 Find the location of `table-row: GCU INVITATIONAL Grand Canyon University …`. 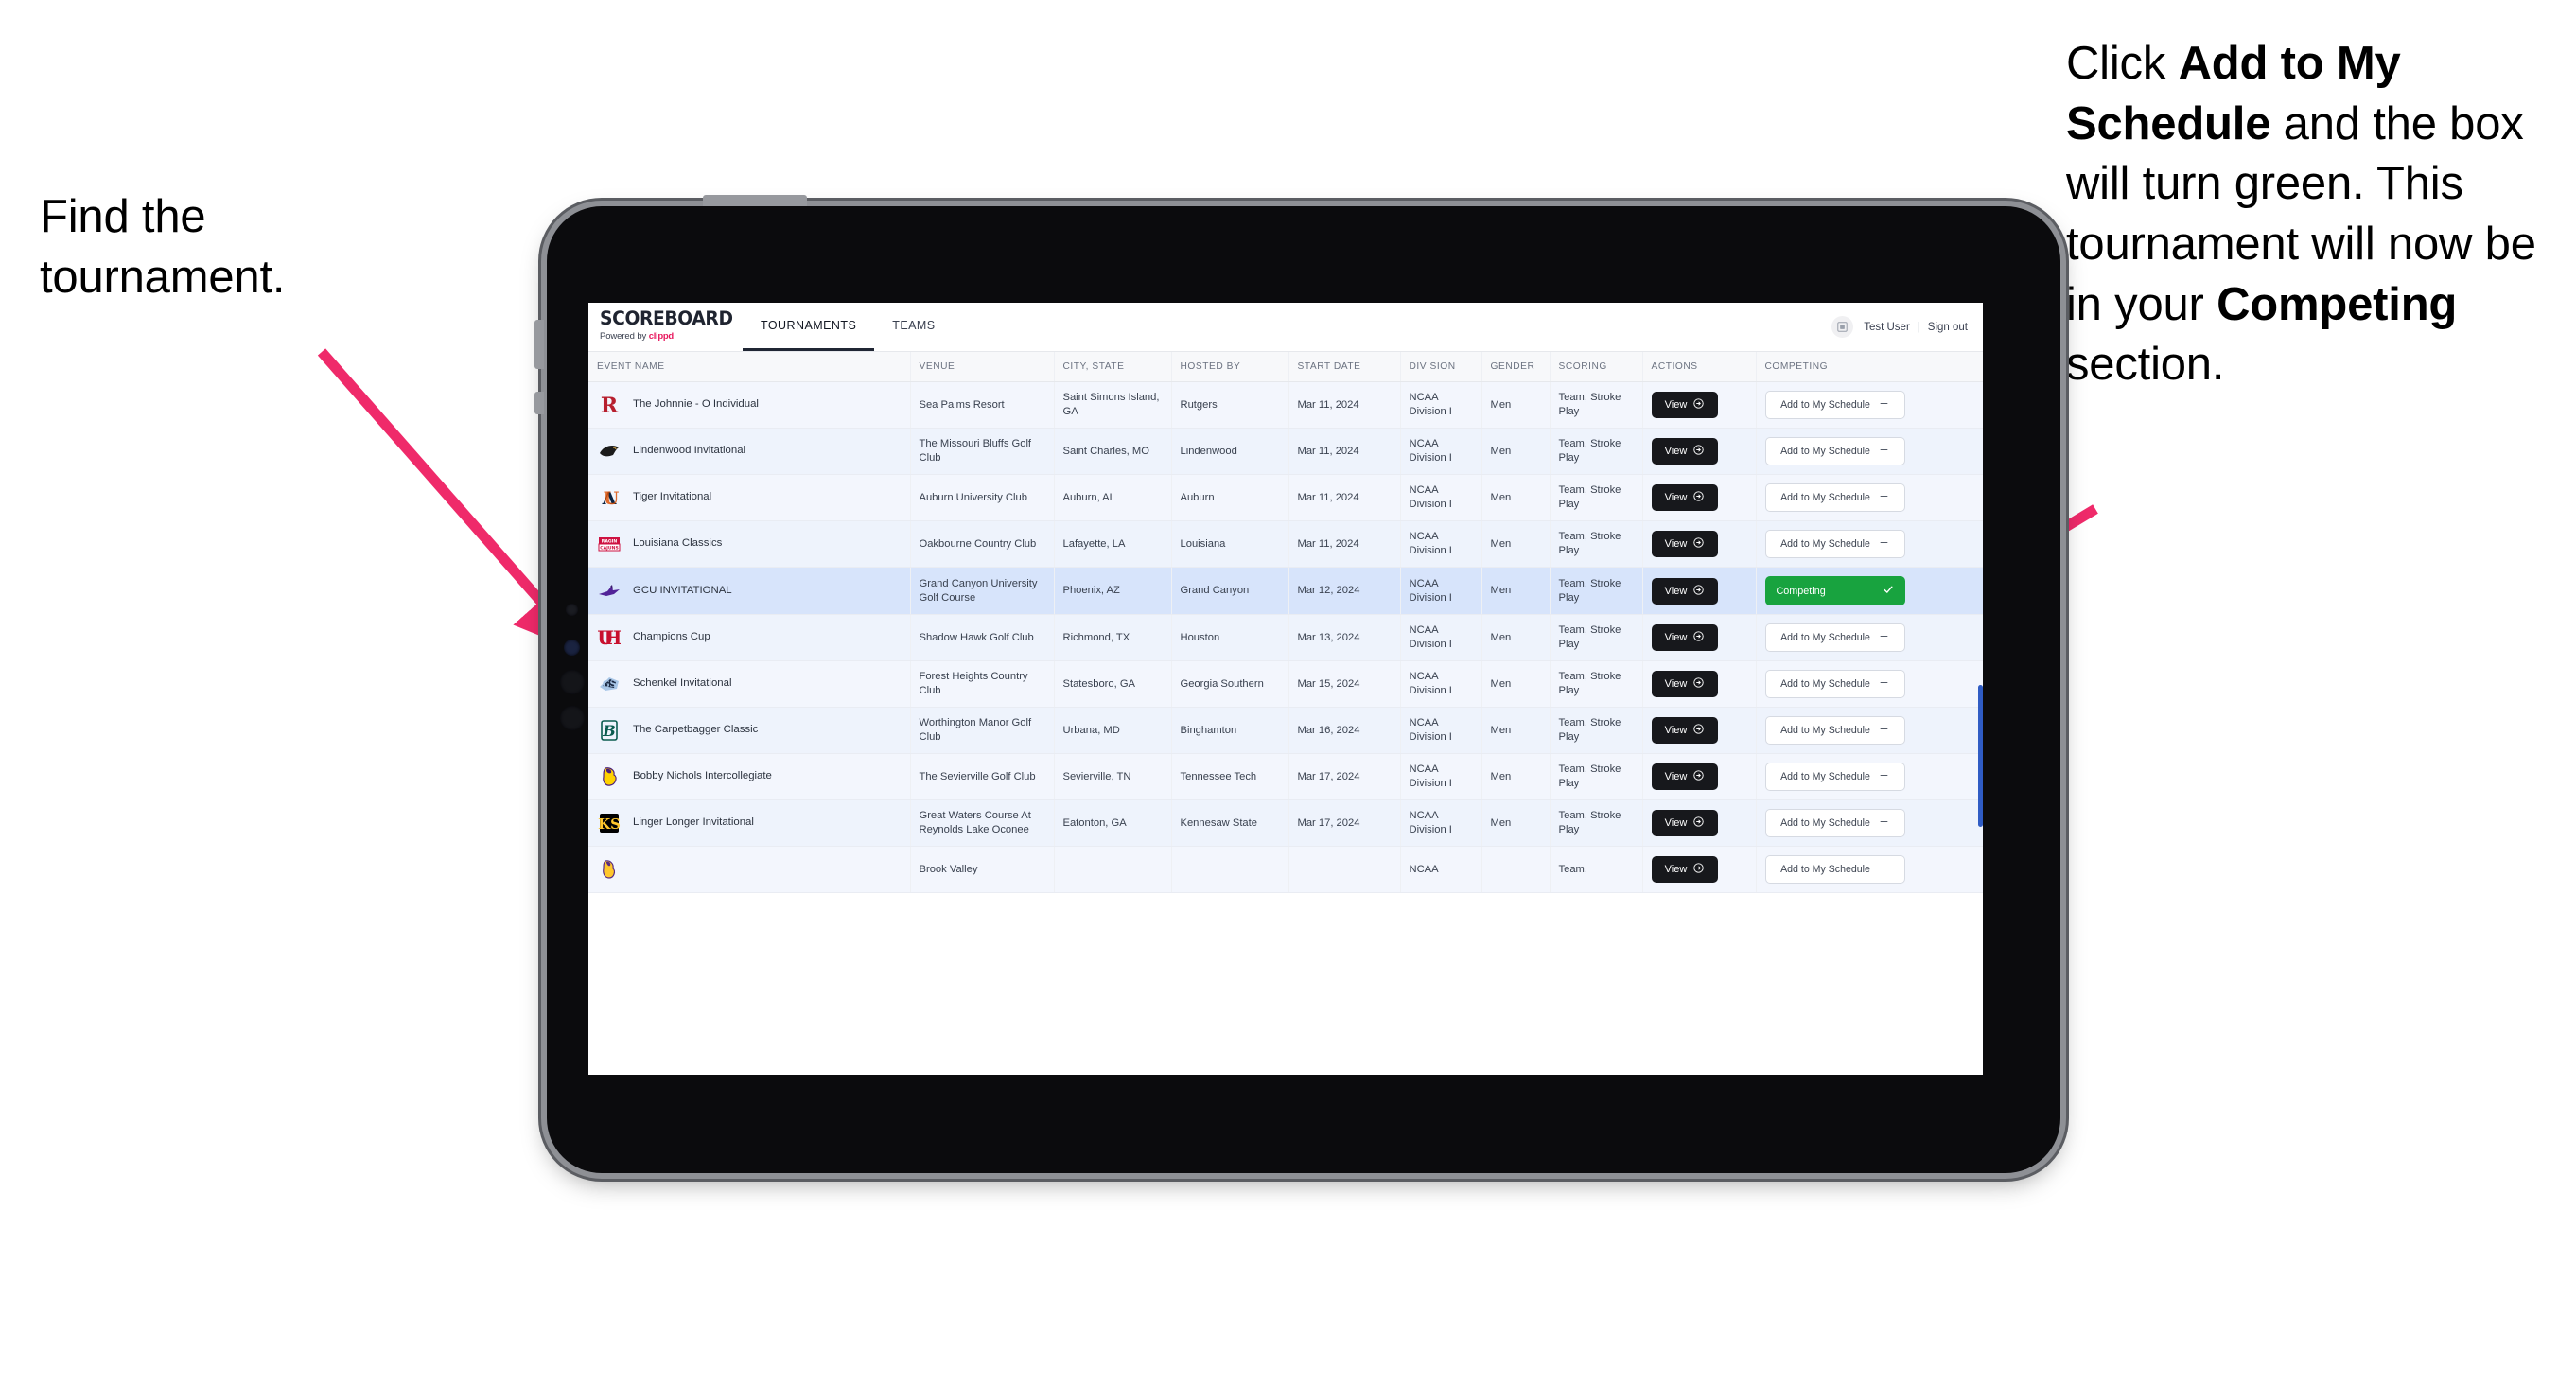

table-row: GCU INVITATIONAL Grand Canyon University … is located at coordinates (1285, 591).